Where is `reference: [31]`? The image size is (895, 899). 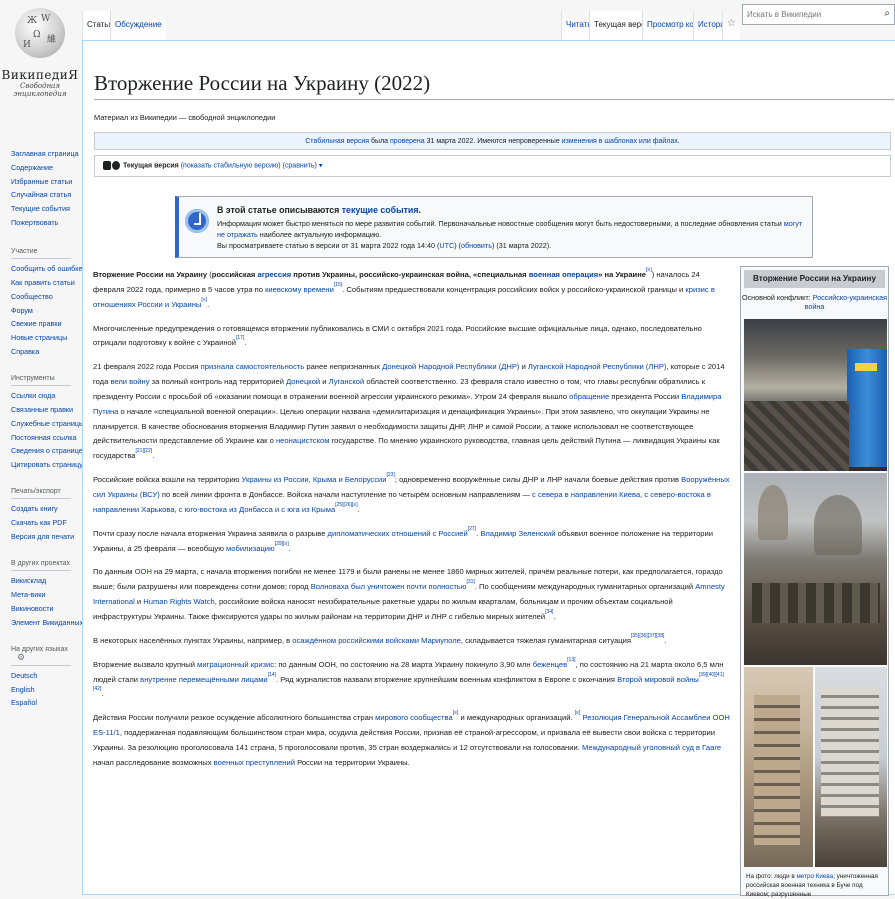
reference: [31] is located at coordinates (470, 582).